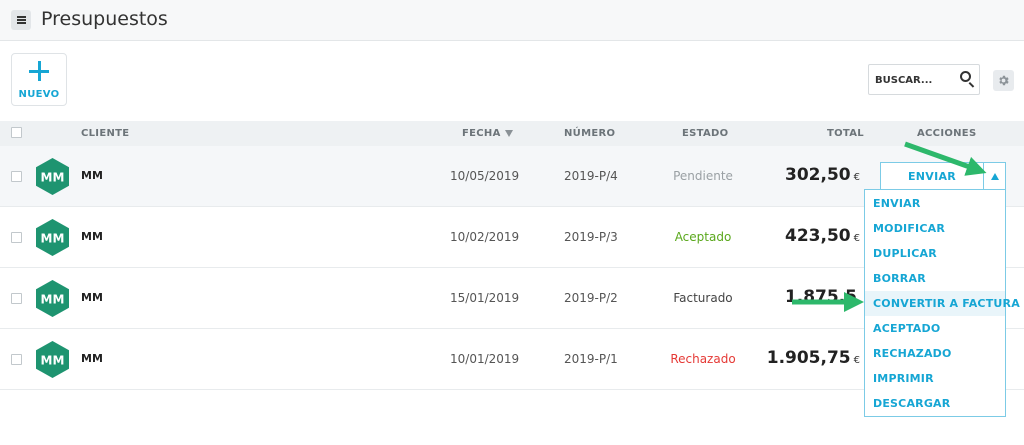 This screenshot has height=445, width=1024. I want to click on menu-item-duplicar: DUPLICAR, so click(935, 253).